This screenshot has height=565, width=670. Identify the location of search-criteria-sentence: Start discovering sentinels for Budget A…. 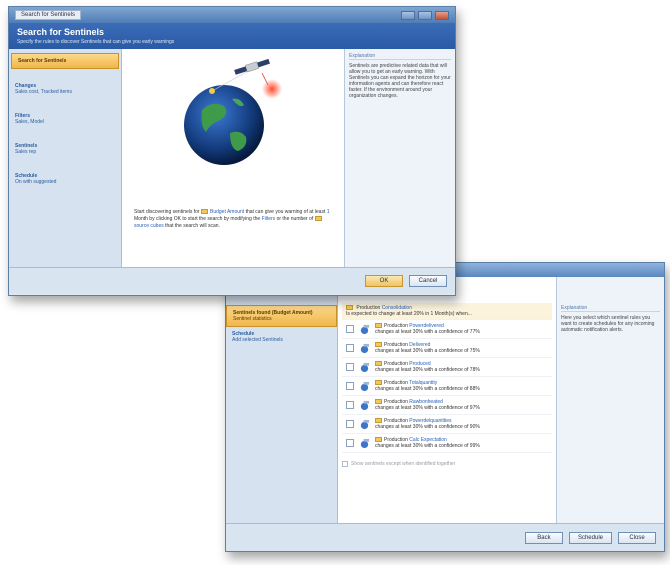
(234, 219).